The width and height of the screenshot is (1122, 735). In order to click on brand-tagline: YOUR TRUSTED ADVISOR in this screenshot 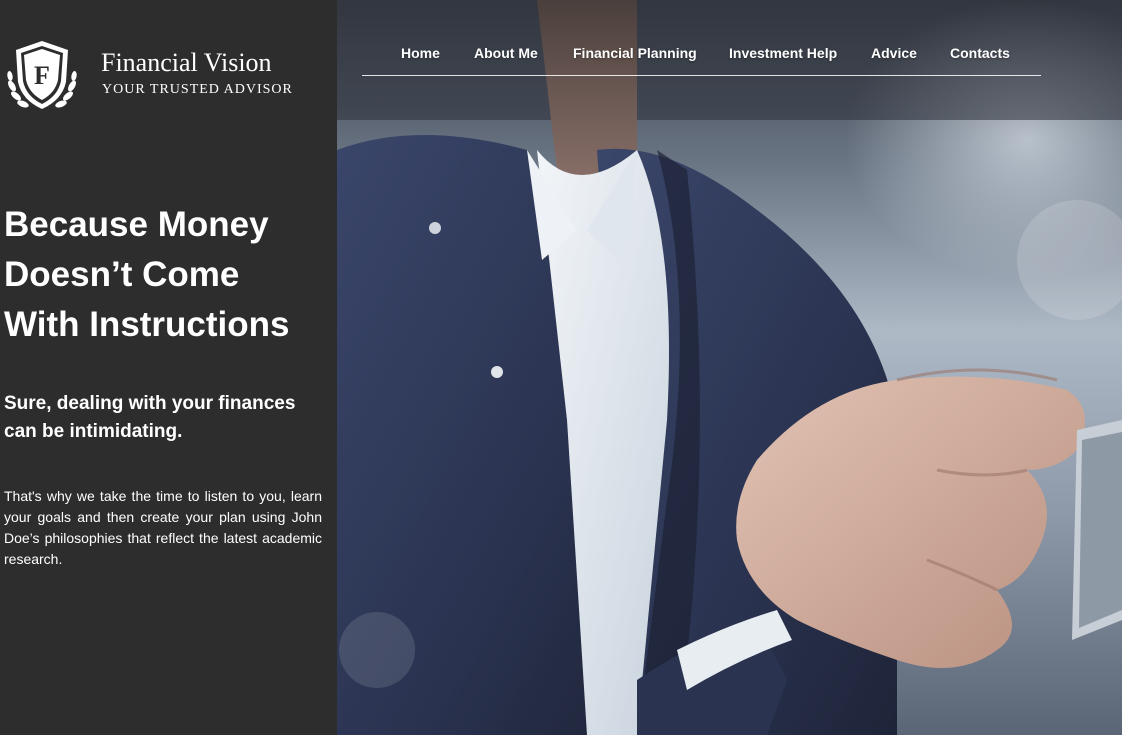, I will do `click(197, 89)`.